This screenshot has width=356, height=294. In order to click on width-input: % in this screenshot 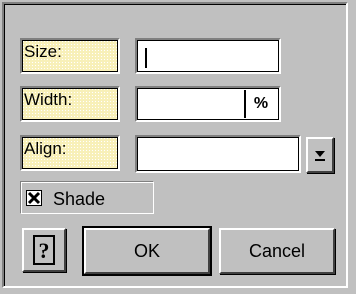, I will do `click(208, 104)`.